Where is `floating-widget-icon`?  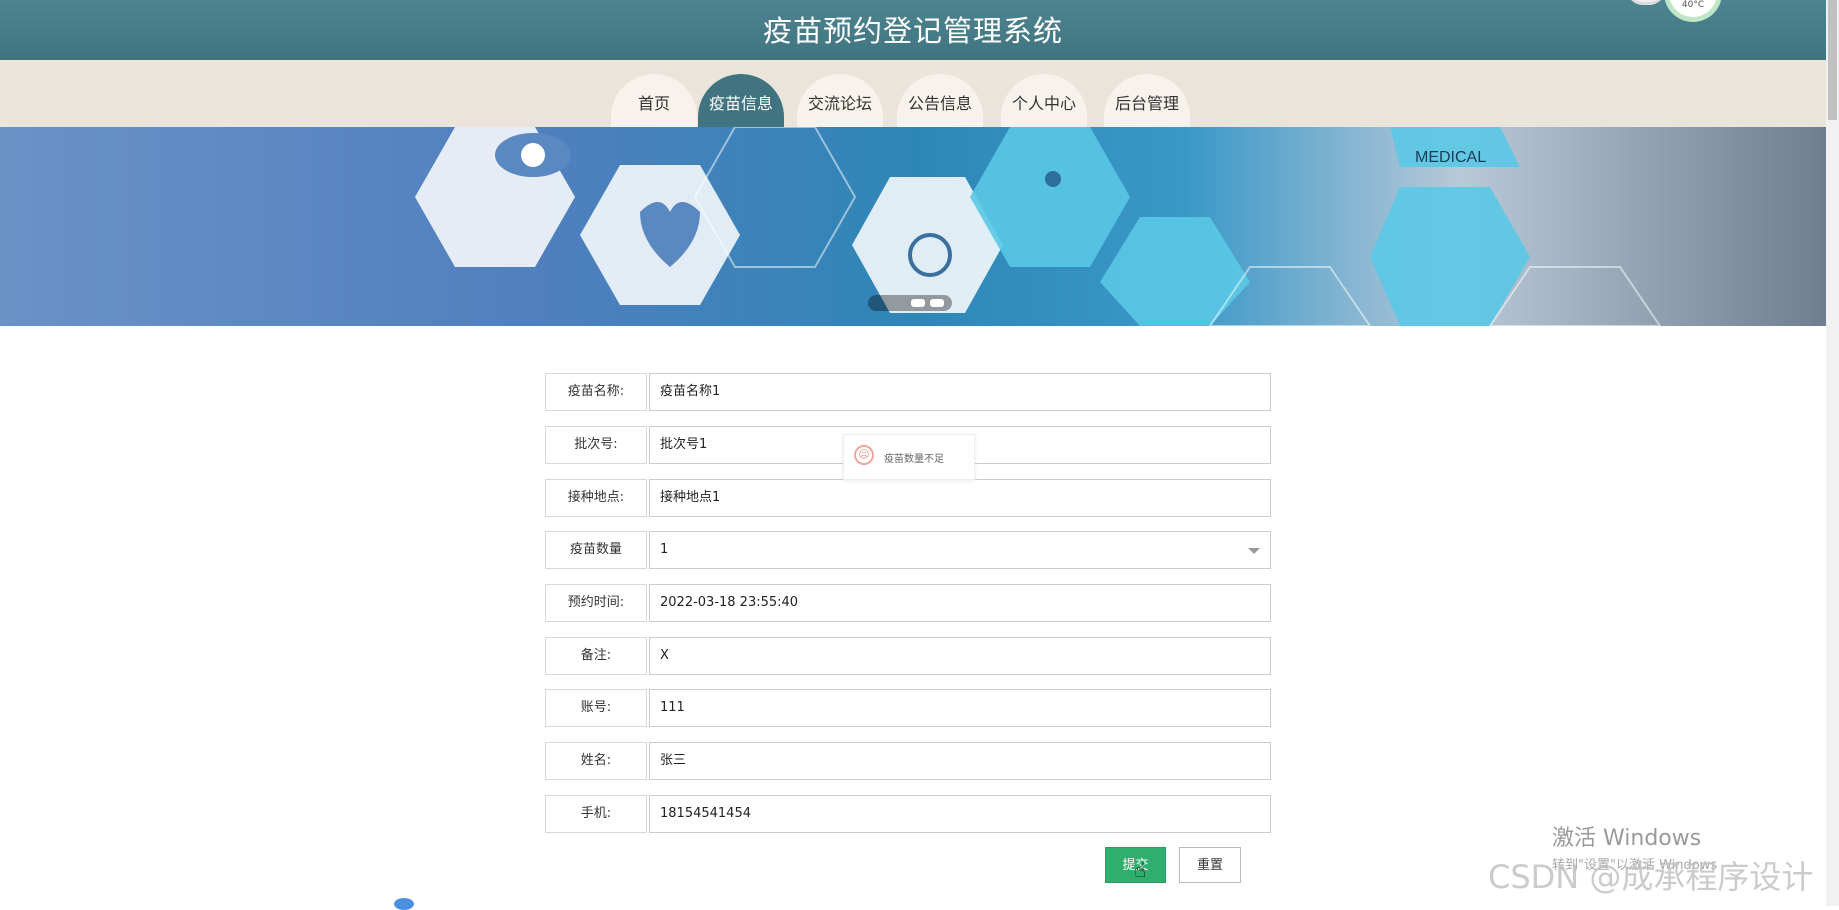
floating-widget-icon is located at coordinates (404, 904).